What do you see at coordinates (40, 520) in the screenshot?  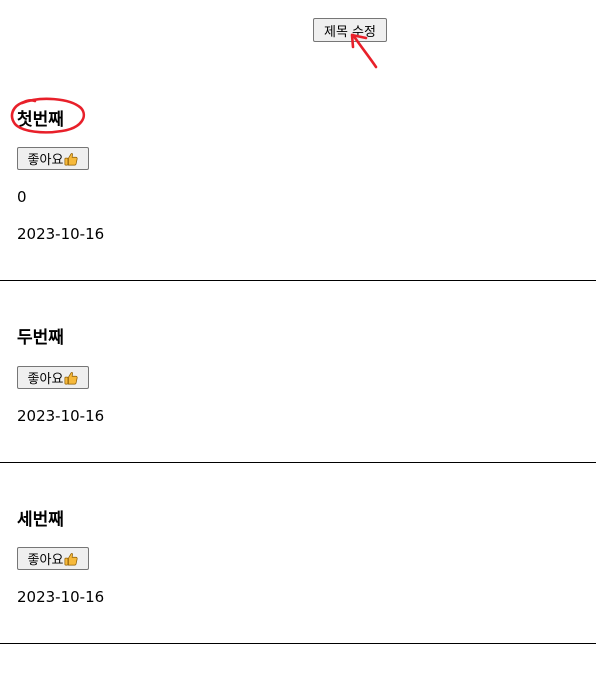 I see `post-title: 세번째` at bounding box center [40, 520].